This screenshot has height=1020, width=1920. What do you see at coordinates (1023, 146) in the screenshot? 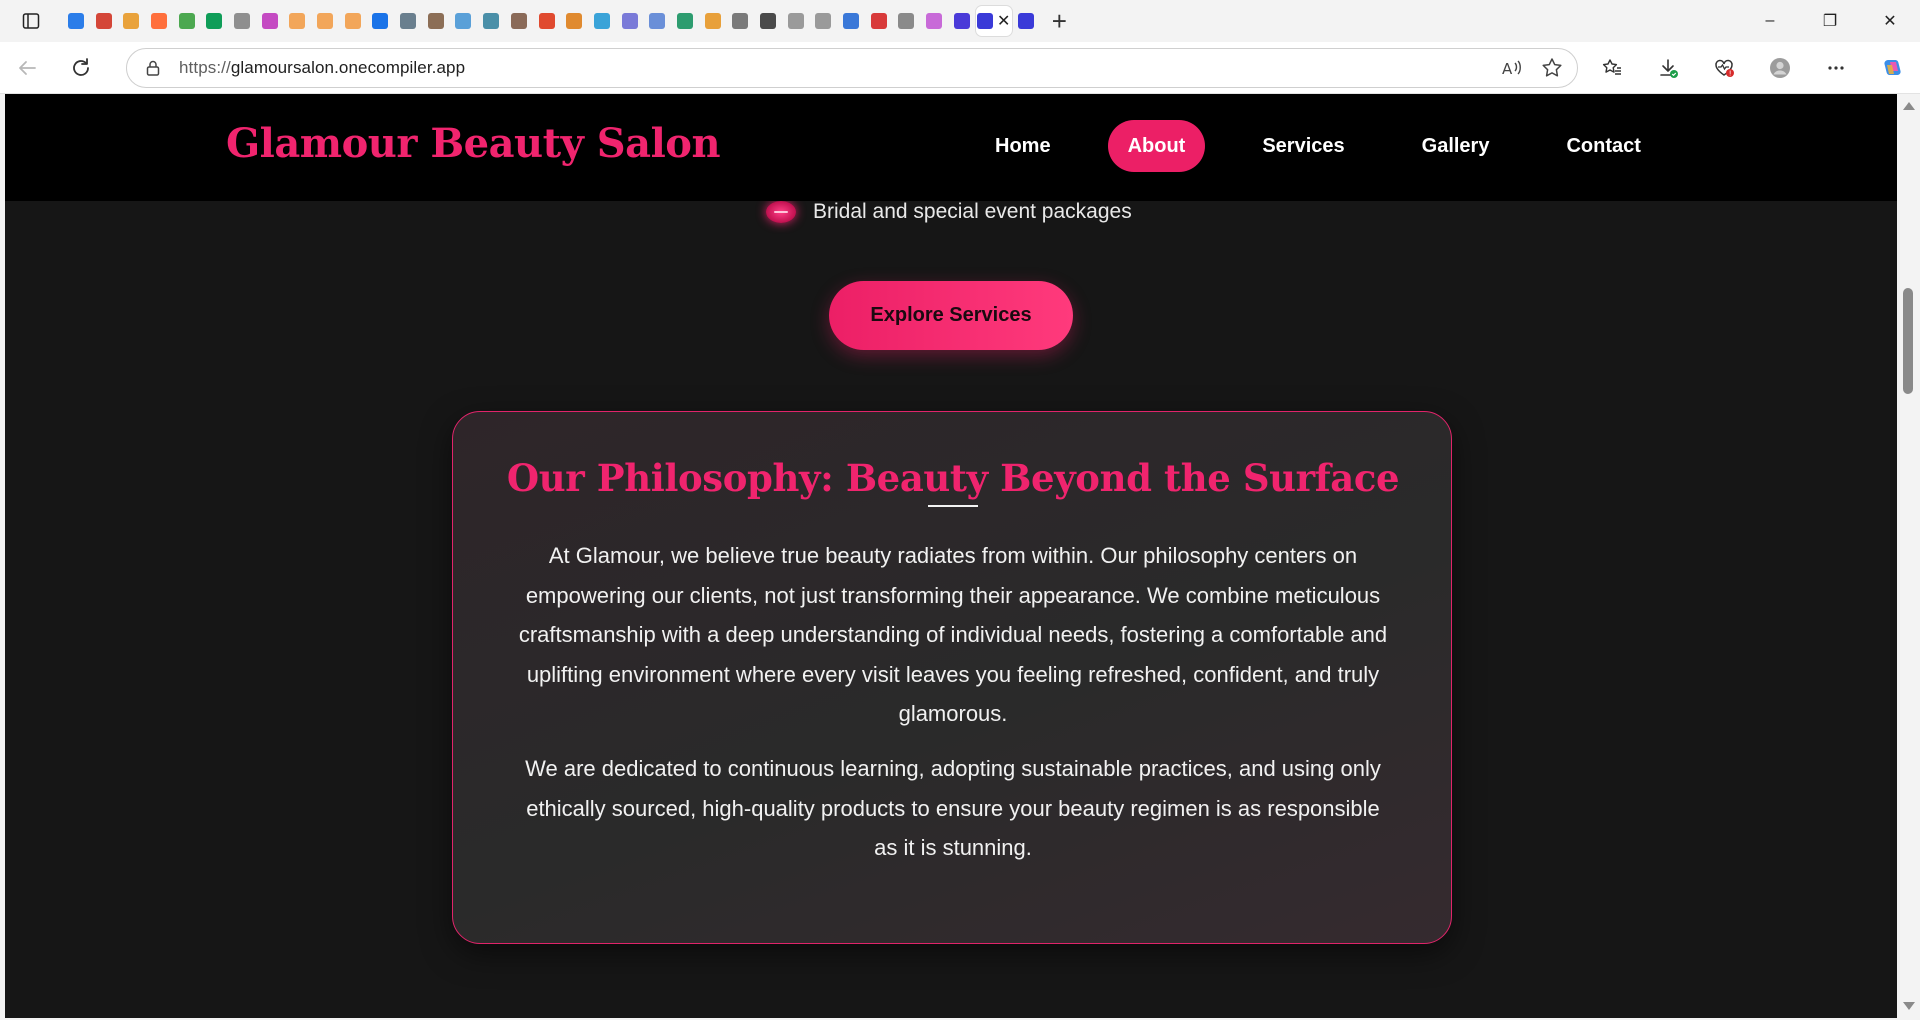
I see `nav-link-home: Home` at bounding box center [1023, 146].